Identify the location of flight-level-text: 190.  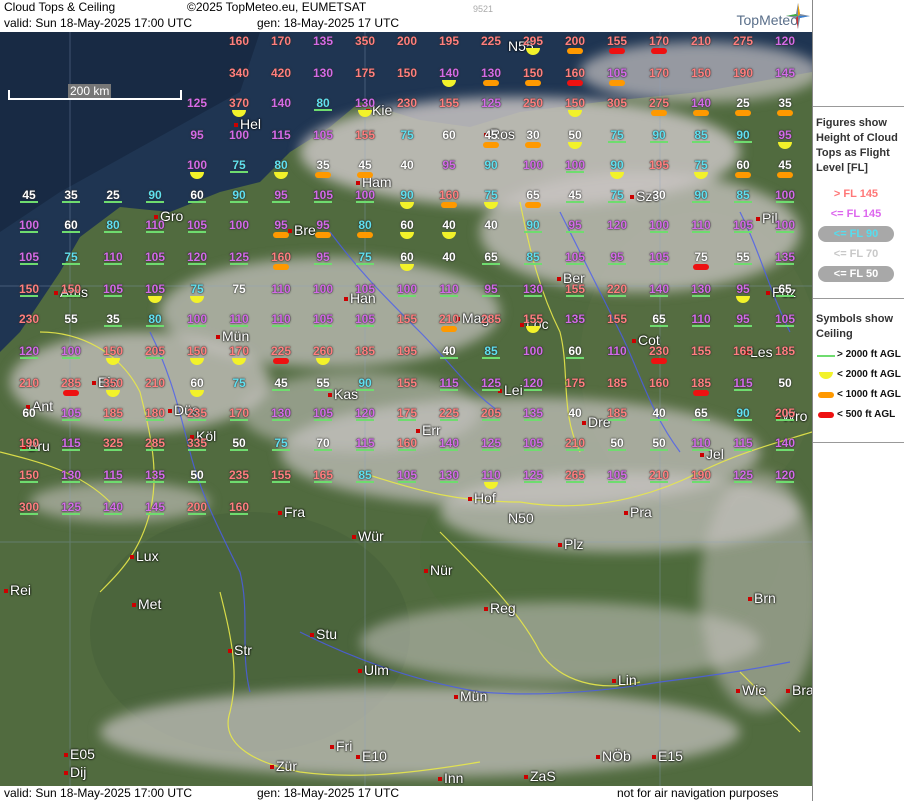
(29, 443).